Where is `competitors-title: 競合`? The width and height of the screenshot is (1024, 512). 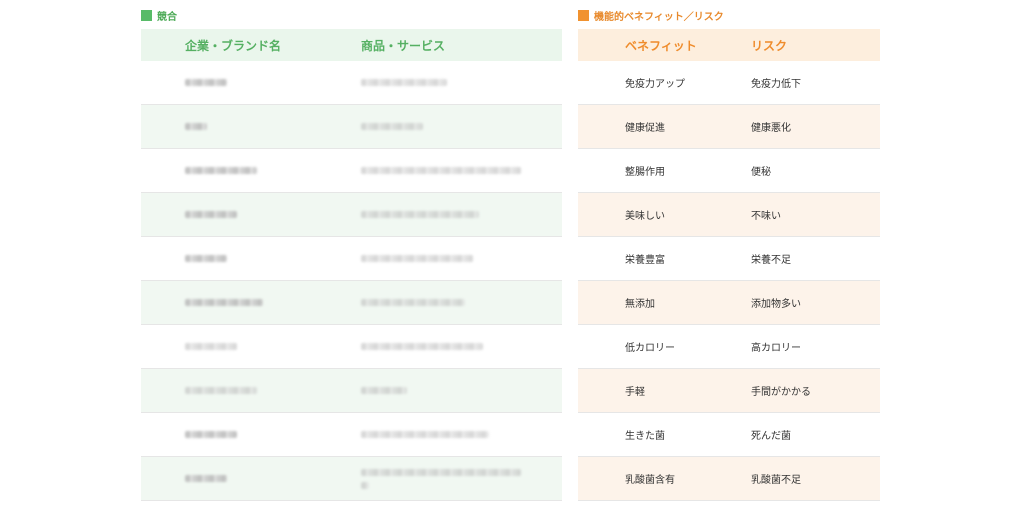 competitors-title: 競合 is located at coordinates (167, 17).